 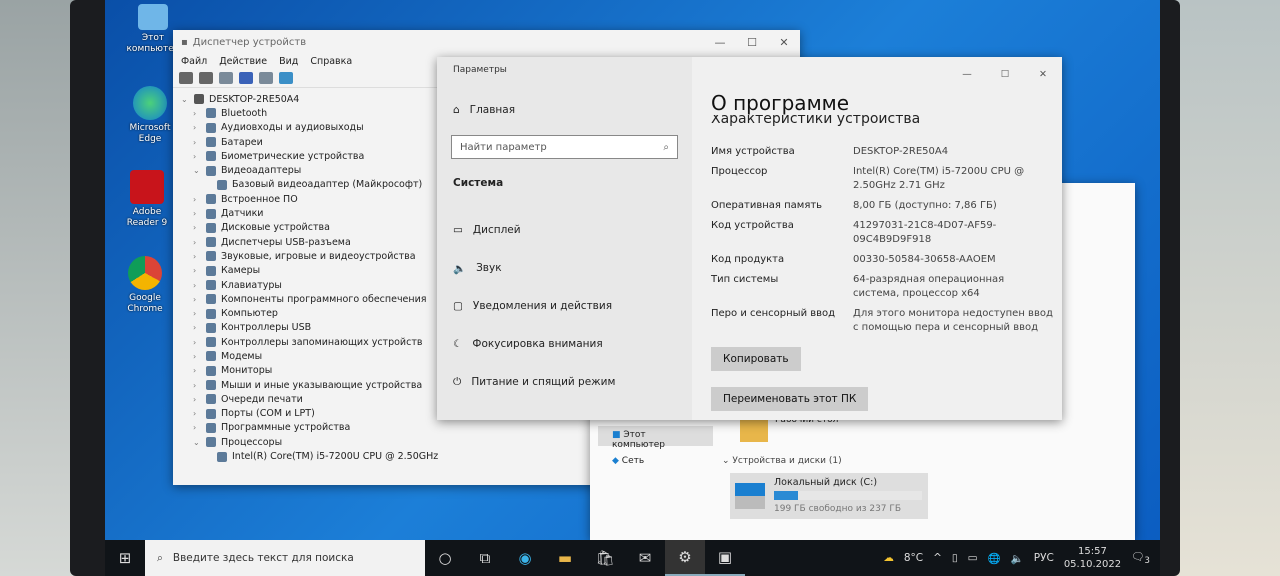 I want to click on chevron-up-icon: ^, so click(x=937, y=558).